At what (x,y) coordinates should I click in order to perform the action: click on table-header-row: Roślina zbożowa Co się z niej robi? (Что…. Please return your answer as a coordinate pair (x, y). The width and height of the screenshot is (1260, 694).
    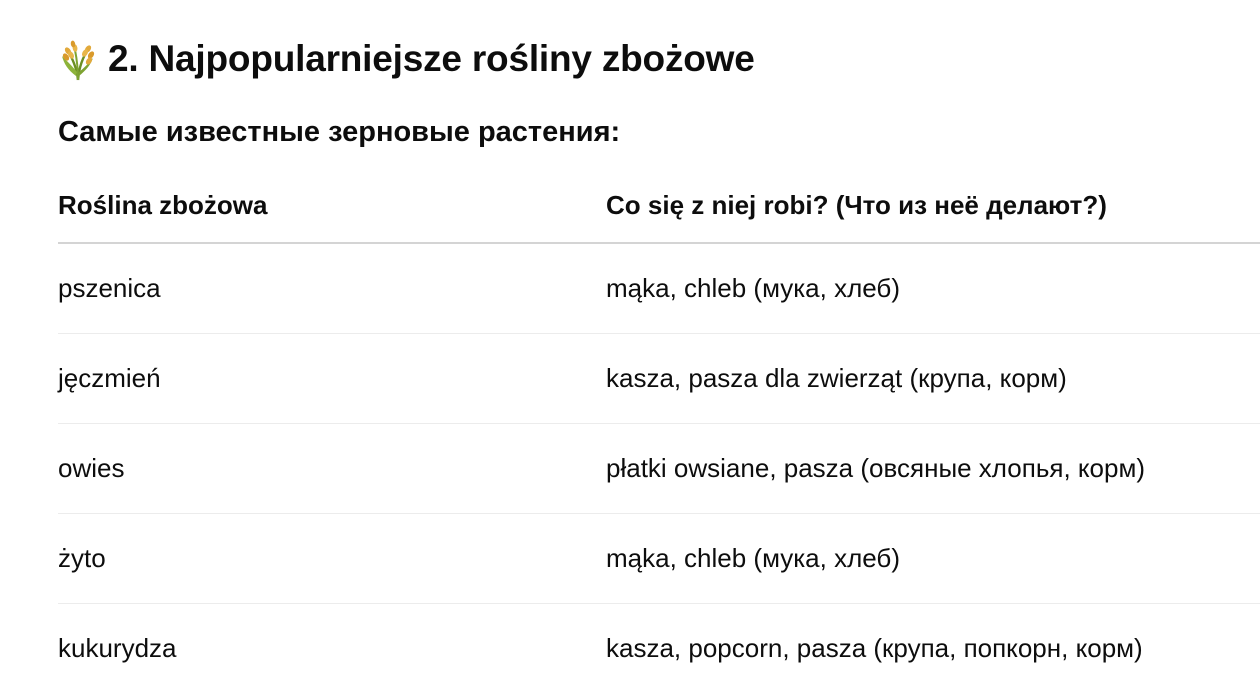
    Looking at the image, I should click on (659, 206).